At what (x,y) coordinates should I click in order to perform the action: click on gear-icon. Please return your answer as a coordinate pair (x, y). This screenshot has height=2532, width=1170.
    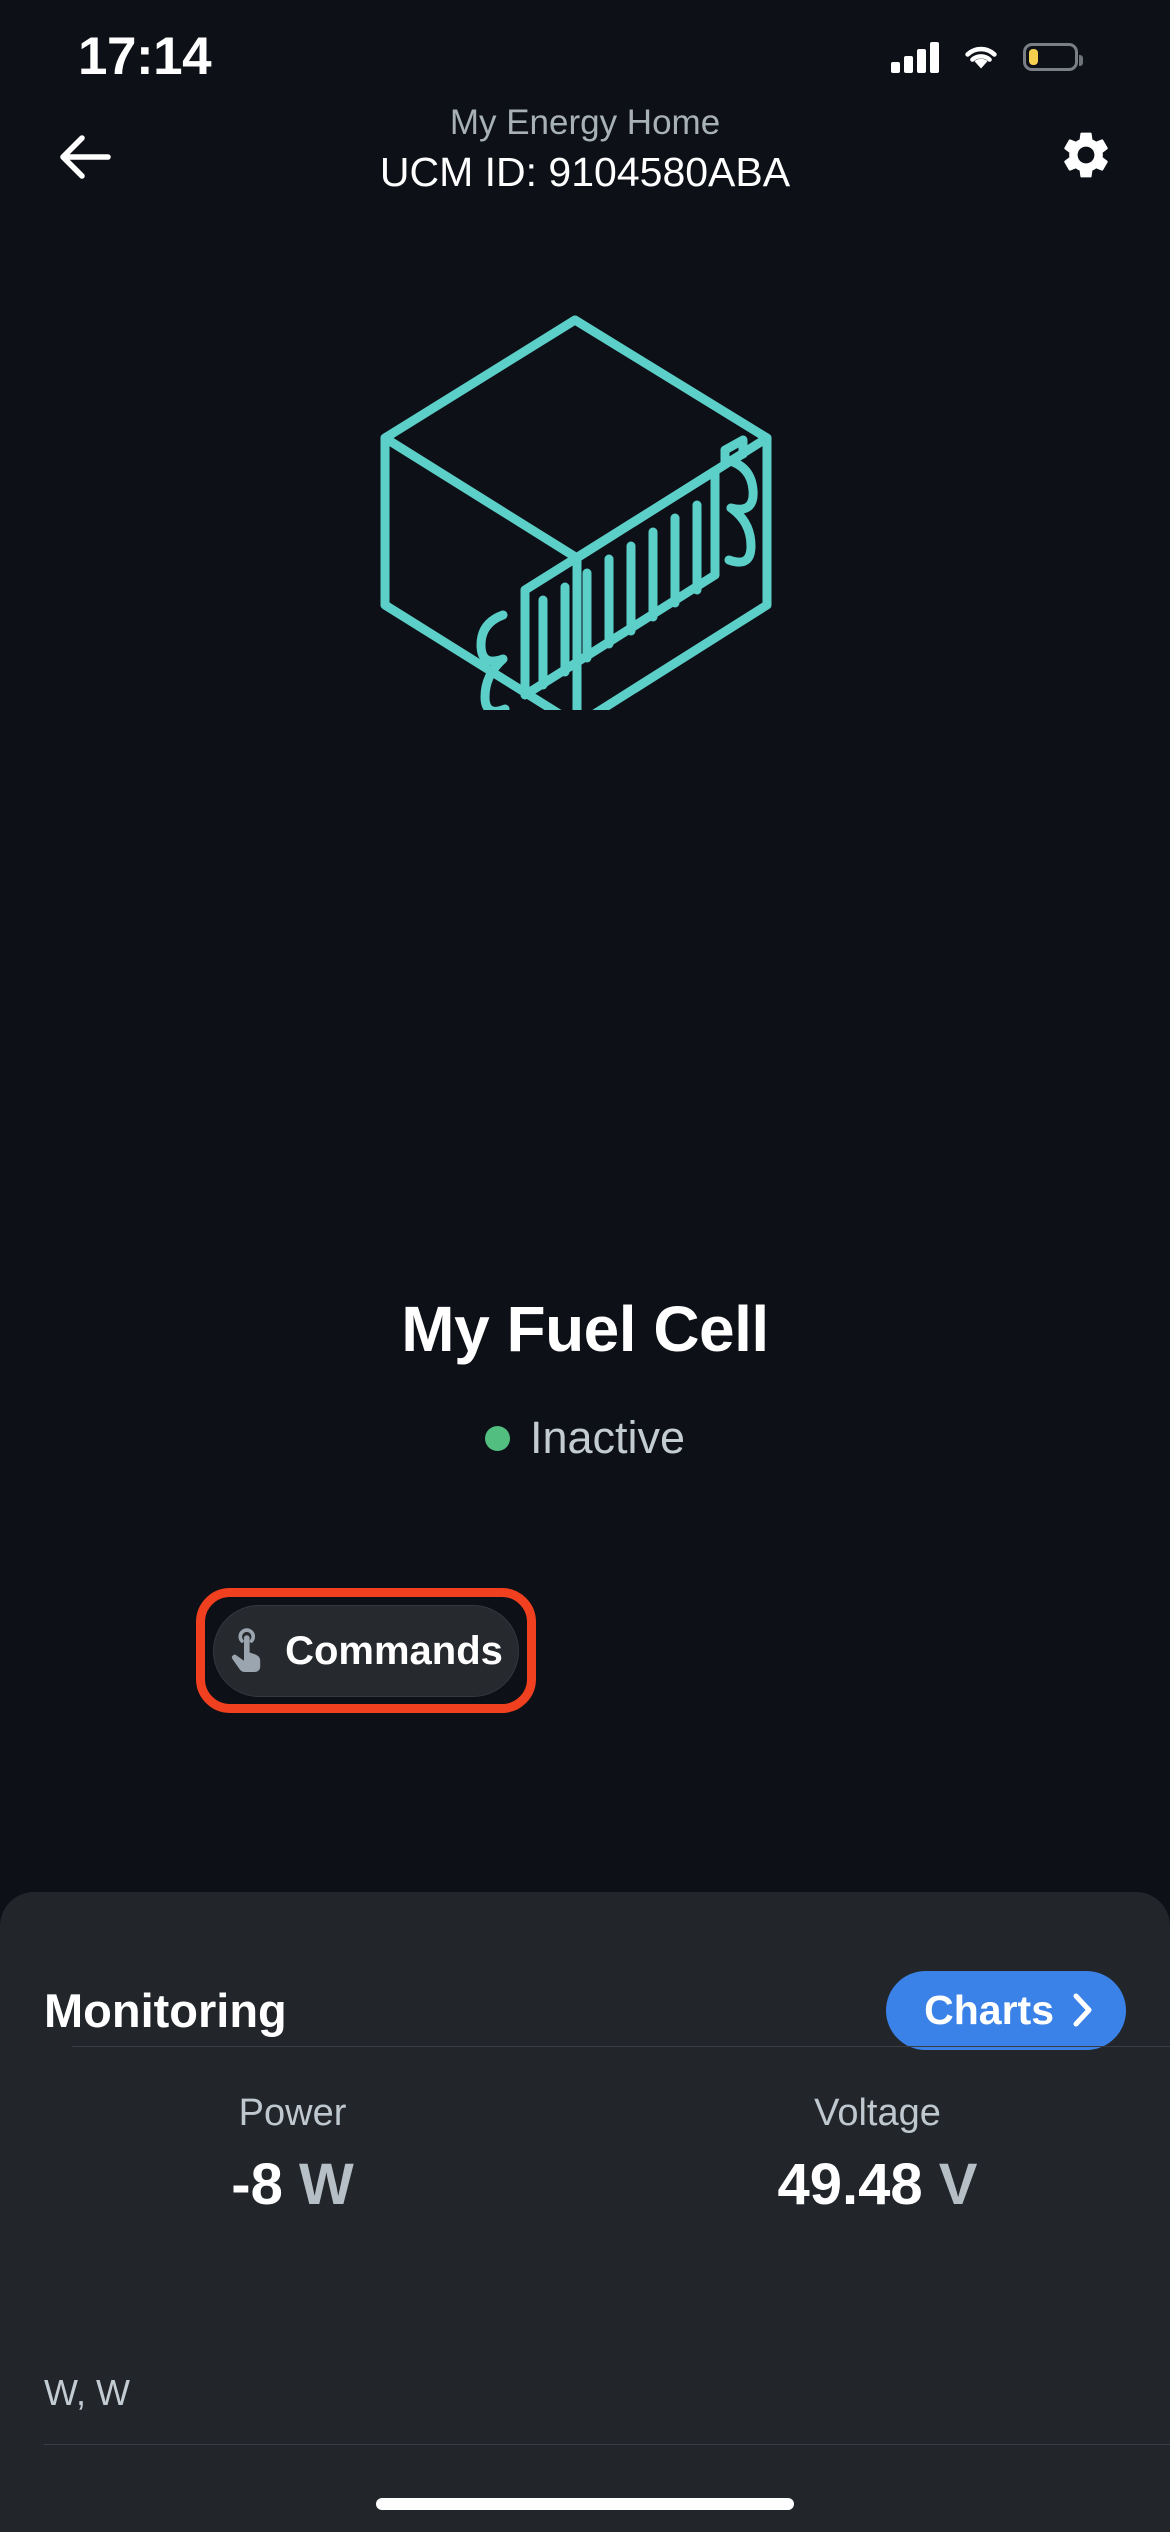
    Looking at the image, I should click on (1086, 155).